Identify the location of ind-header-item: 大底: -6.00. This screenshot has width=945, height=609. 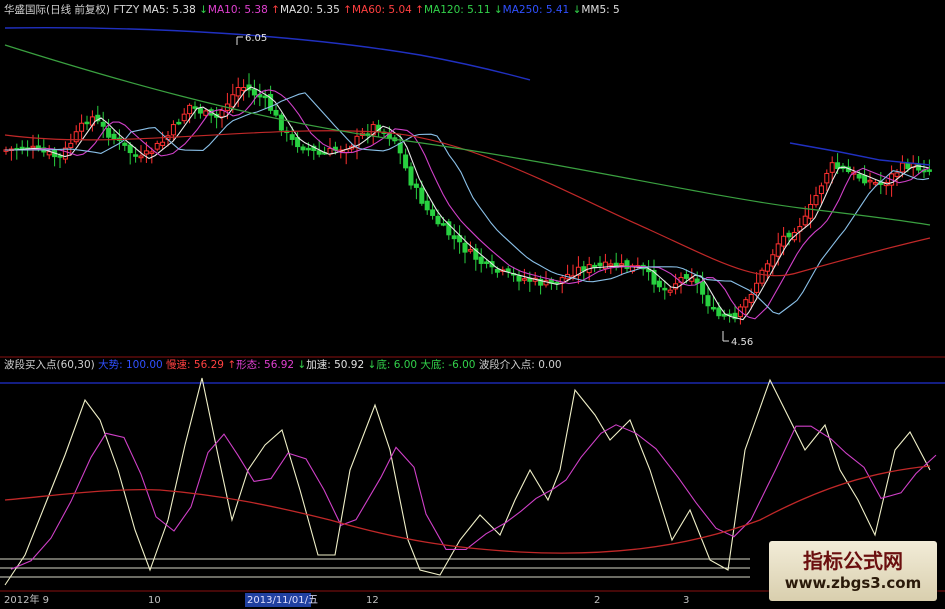
(449, 364).